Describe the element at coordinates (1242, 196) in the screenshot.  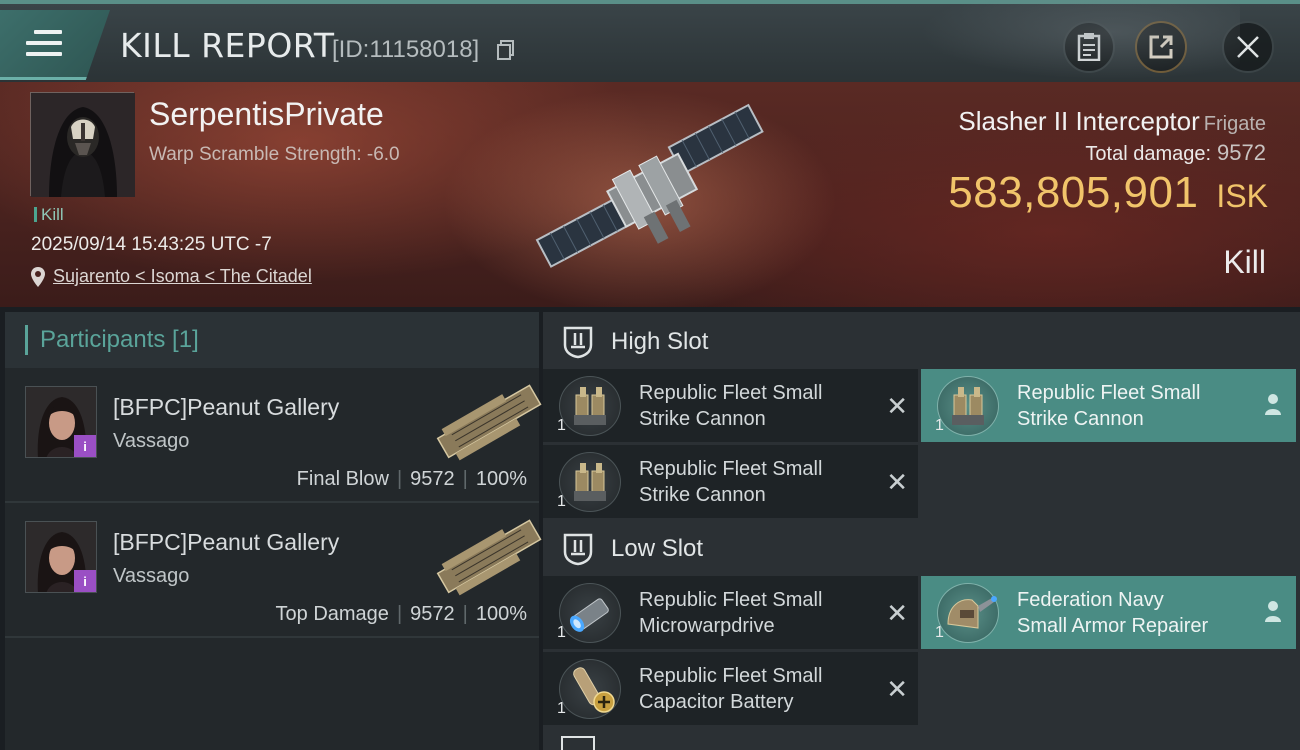
I see `isk-unit: ISK` at that location.